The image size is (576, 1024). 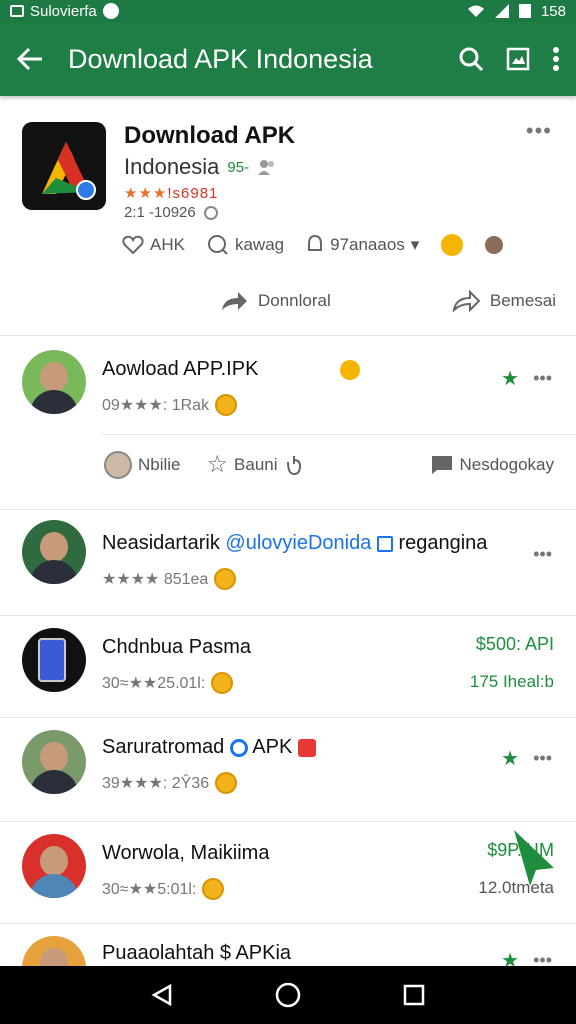 What do you see at coordinates (176, 647) in the screenshot?
I see `item-title: Chdnbua Pasma` at bounding box center [176, 647].